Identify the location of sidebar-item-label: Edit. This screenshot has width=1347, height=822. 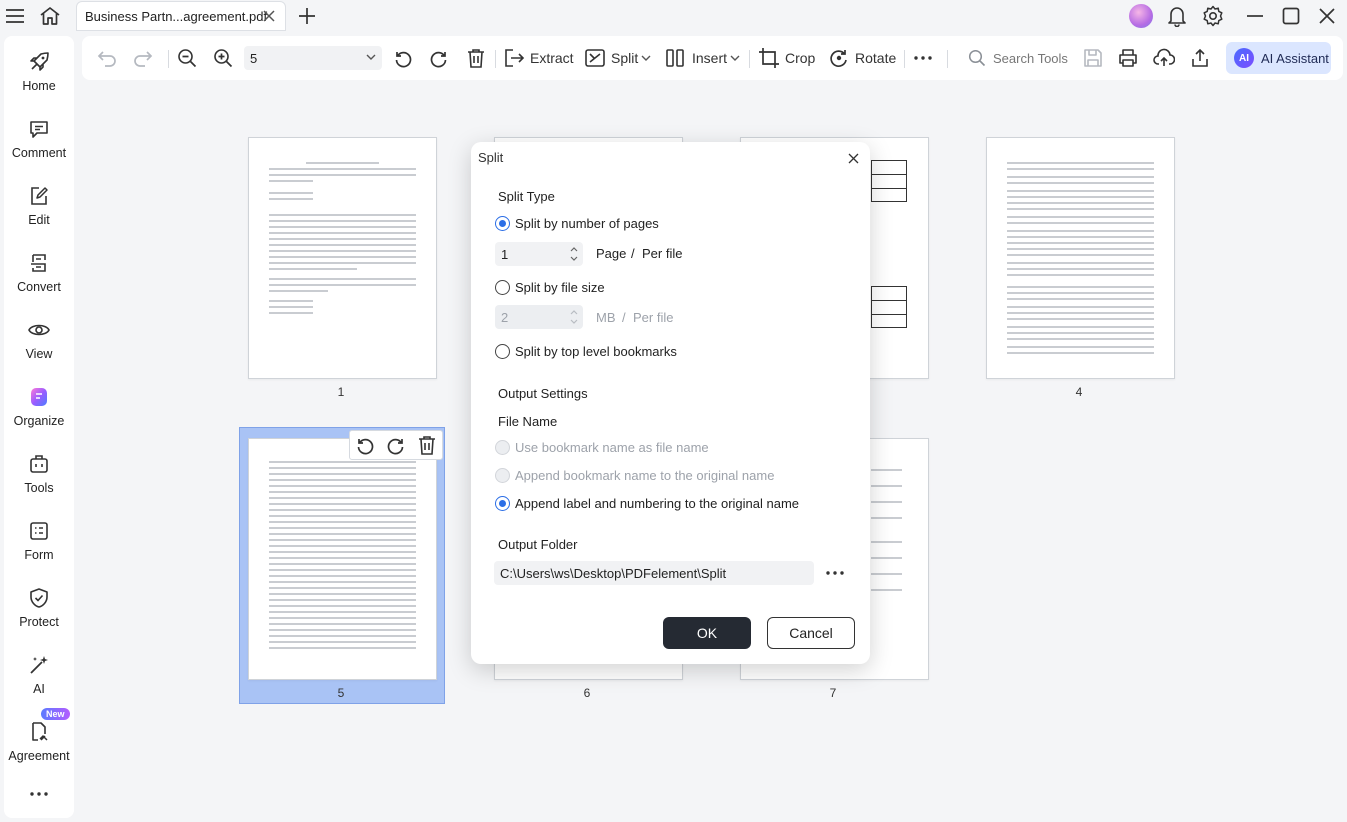
(39, 220).